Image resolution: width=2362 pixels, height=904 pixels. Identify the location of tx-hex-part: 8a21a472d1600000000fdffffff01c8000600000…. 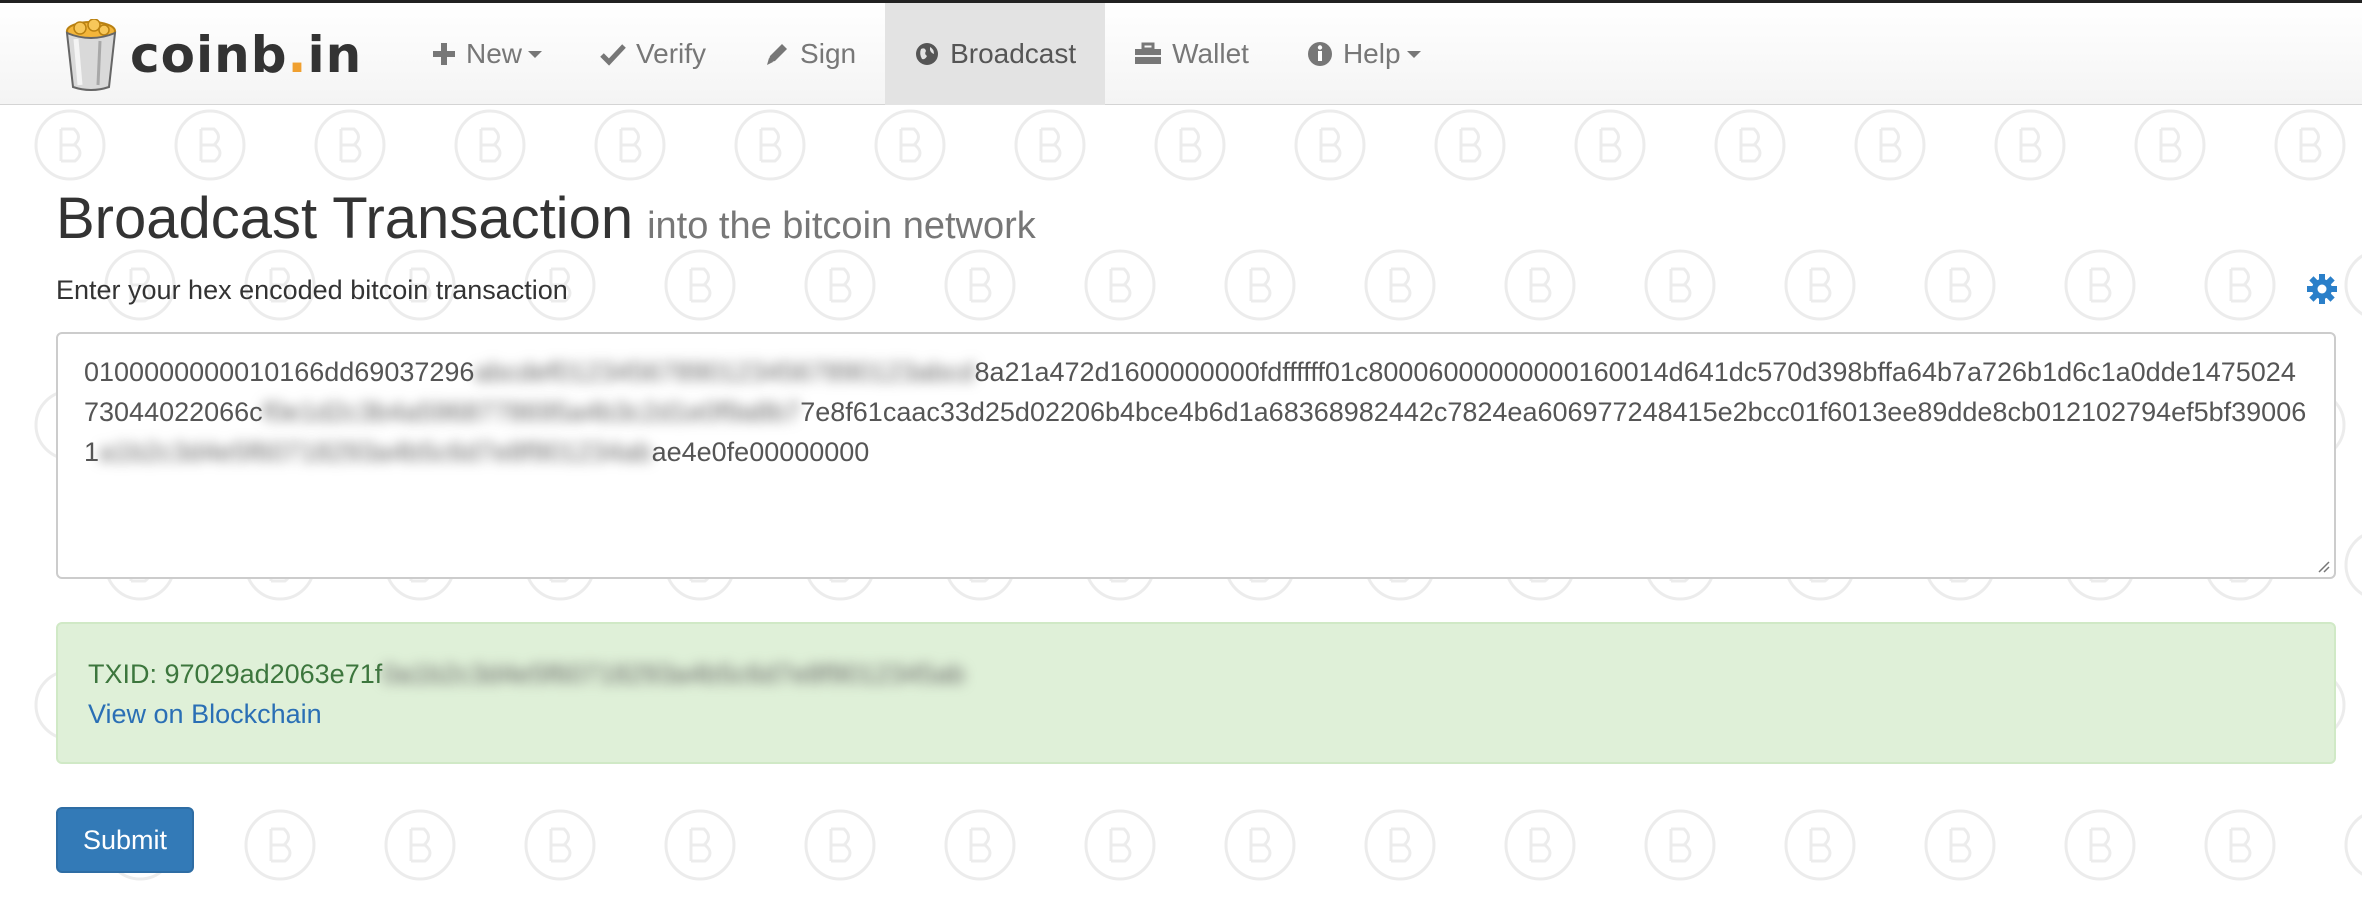
(1531, 372).